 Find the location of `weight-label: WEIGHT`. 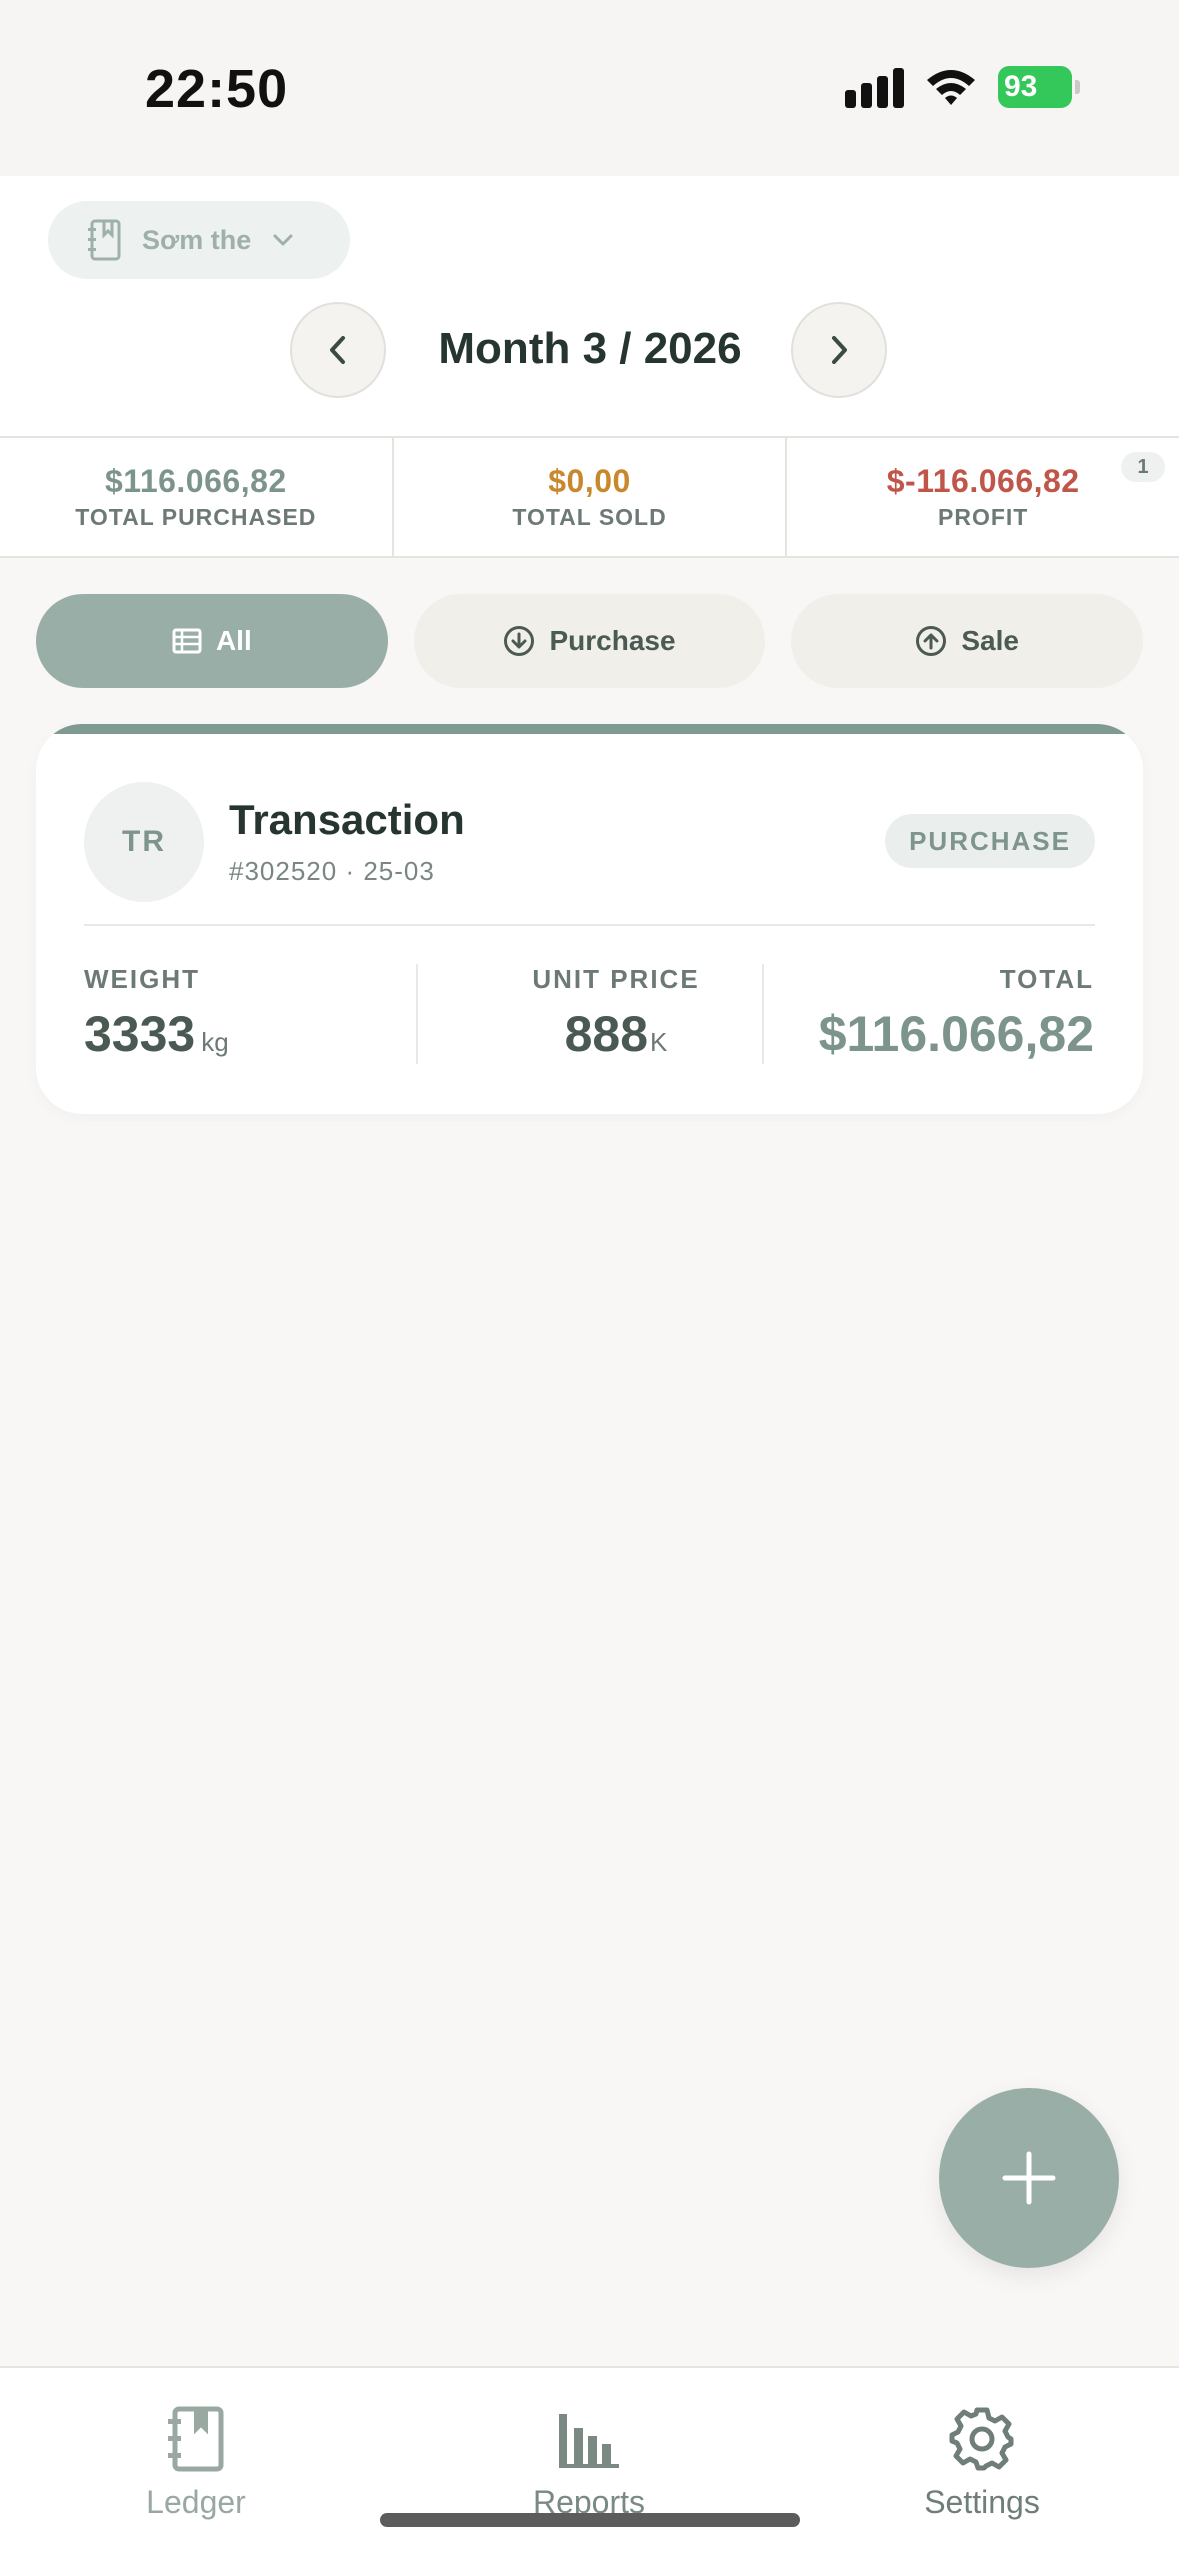

weight-label: WEIGHT is located at coordinates (142, 979).